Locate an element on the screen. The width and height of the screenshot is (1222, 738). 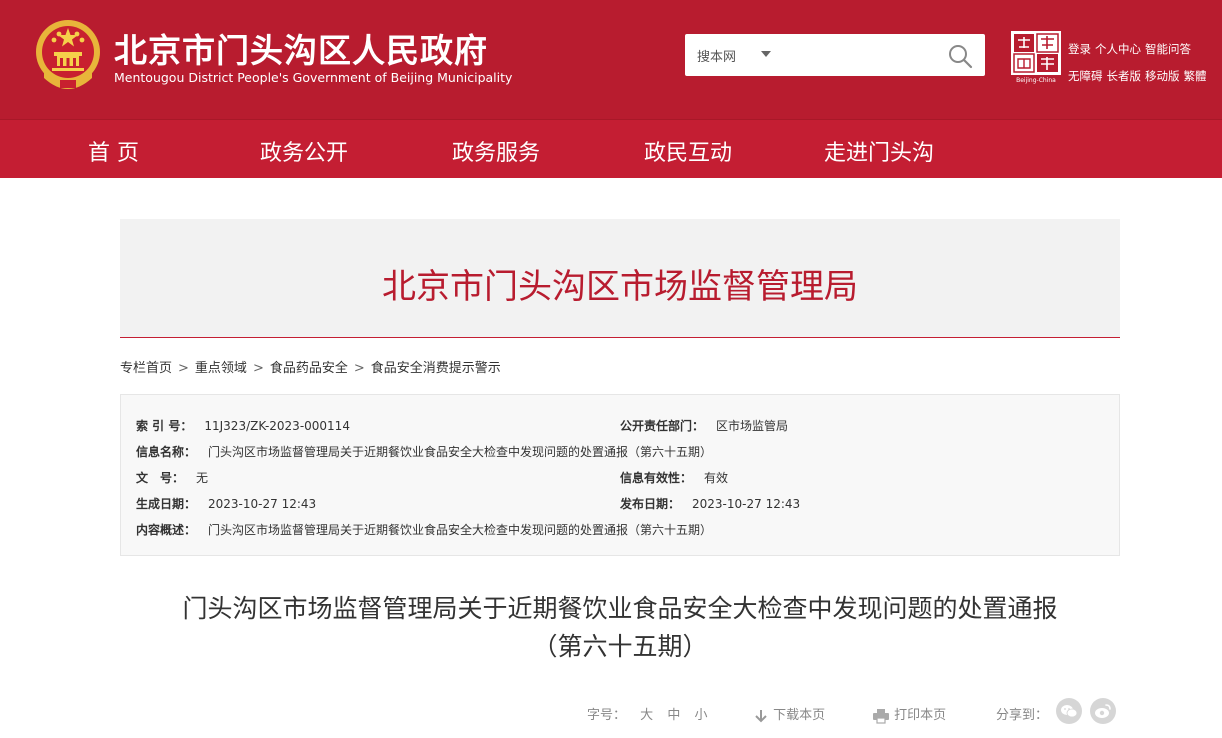
download-page-button: 下载本页 is located at coordinates (789, 714).